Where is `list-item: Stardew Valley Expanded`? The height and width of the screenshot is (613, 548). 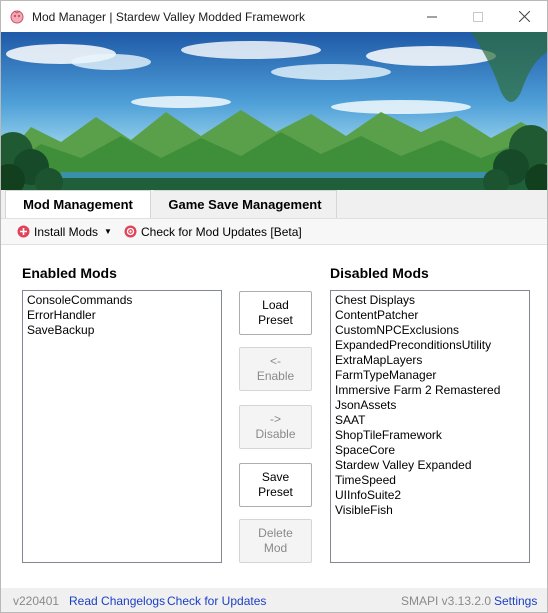
list-item: Stardew Valley Expanded is located at coordinates (432, 465).